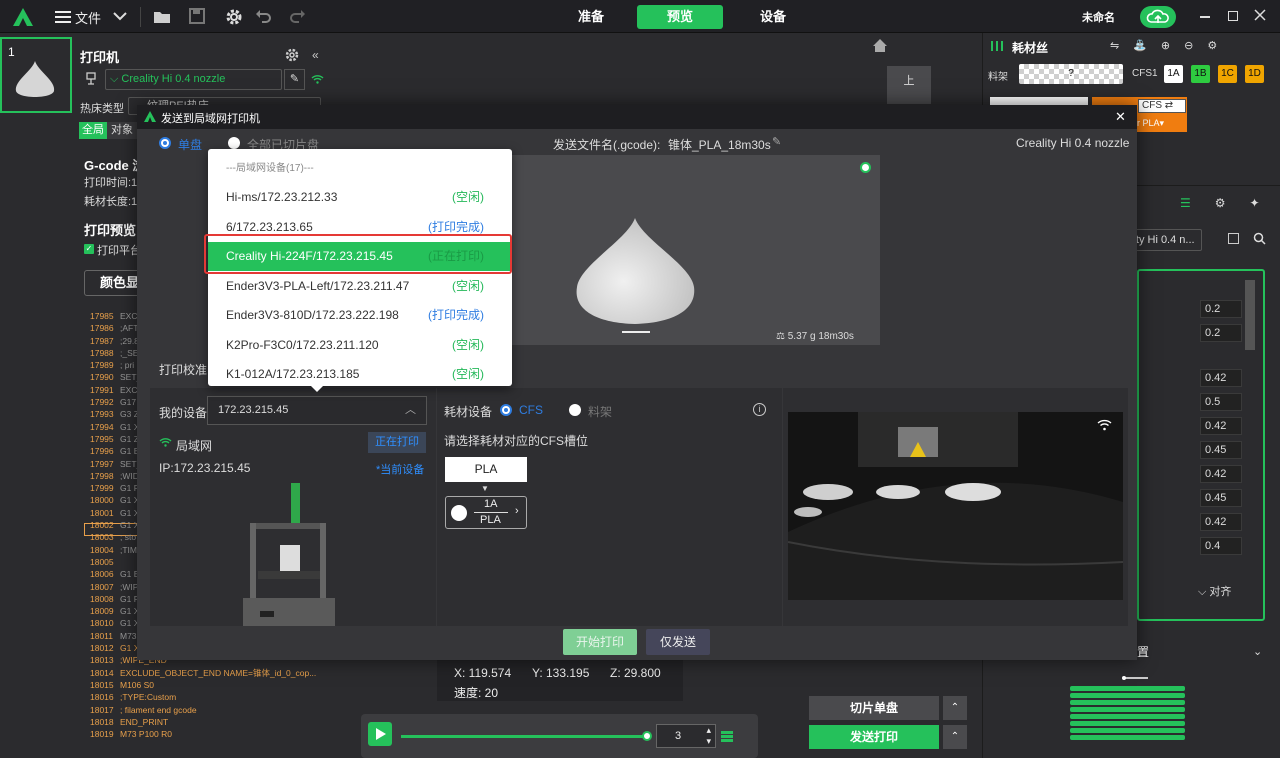  I want to click on gcode-line-text: ; sto, so click(128, 537).